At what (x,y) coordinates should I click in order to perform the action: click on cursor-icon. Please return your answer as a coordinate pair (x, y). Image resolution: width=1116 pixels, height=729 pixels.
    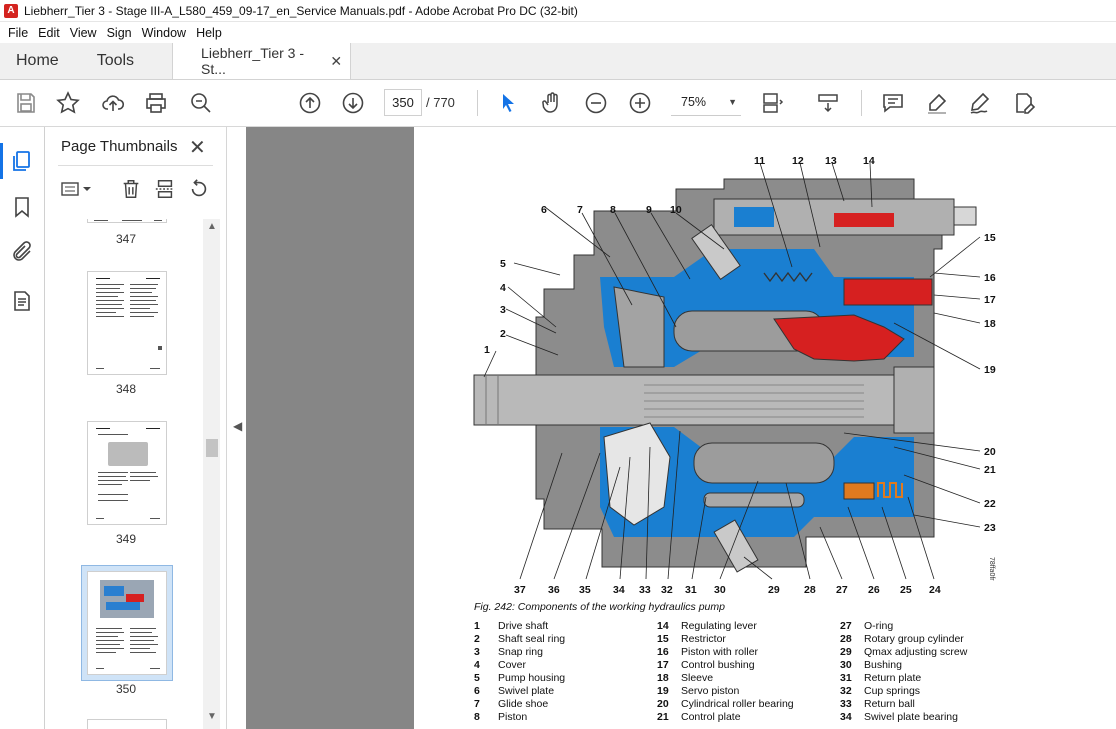
    Looking at the image, I should click on (508, 103).